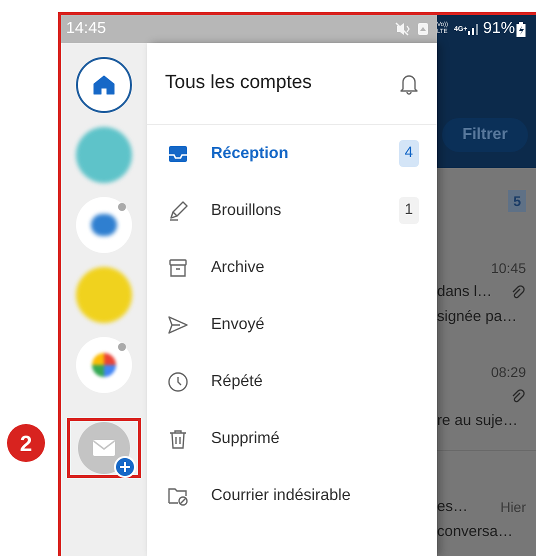 The width and height of the screenshot is (536, 556). Describe the element at coordinates (238, 83) in the screenshot. I see `drawer-title: Tous les comptes` at that location.